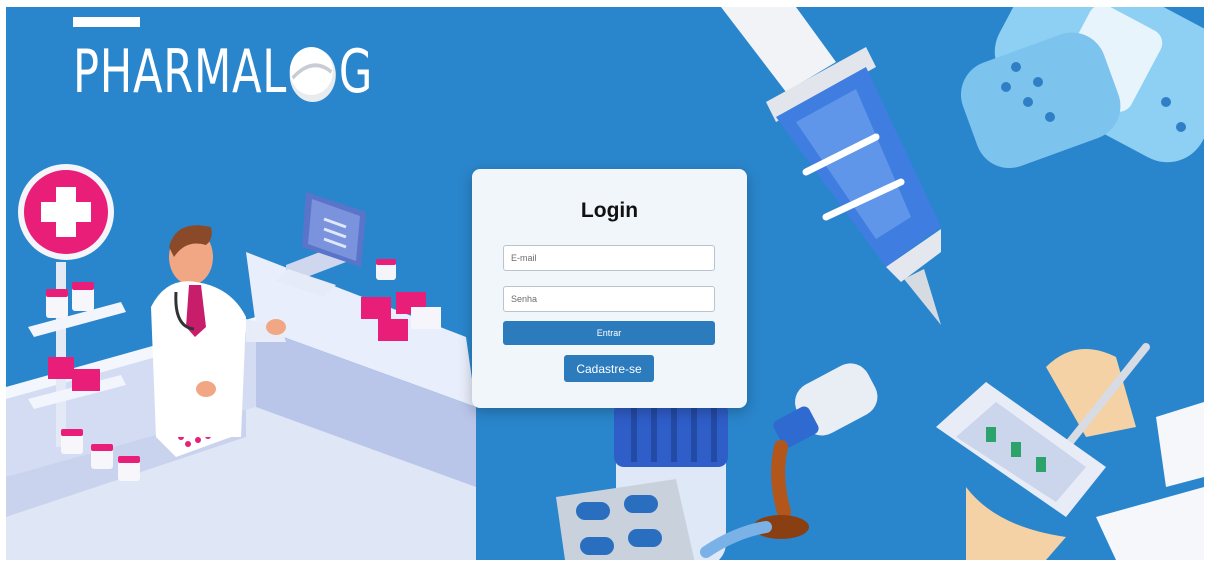  Describe the element at coordinates (106, 22) in the screenshot. I see `logo-bar` at that location.